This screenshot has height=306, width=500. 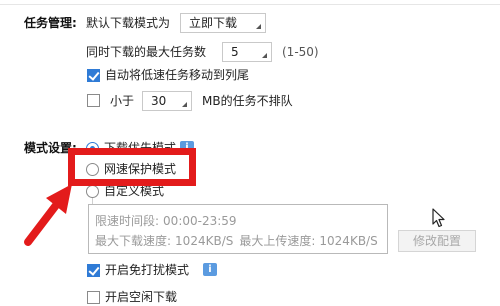 What do you see at coordinates (92, 191) in the screenshot?
I see `radio-custom-mode` at bounding box center [92, 191].